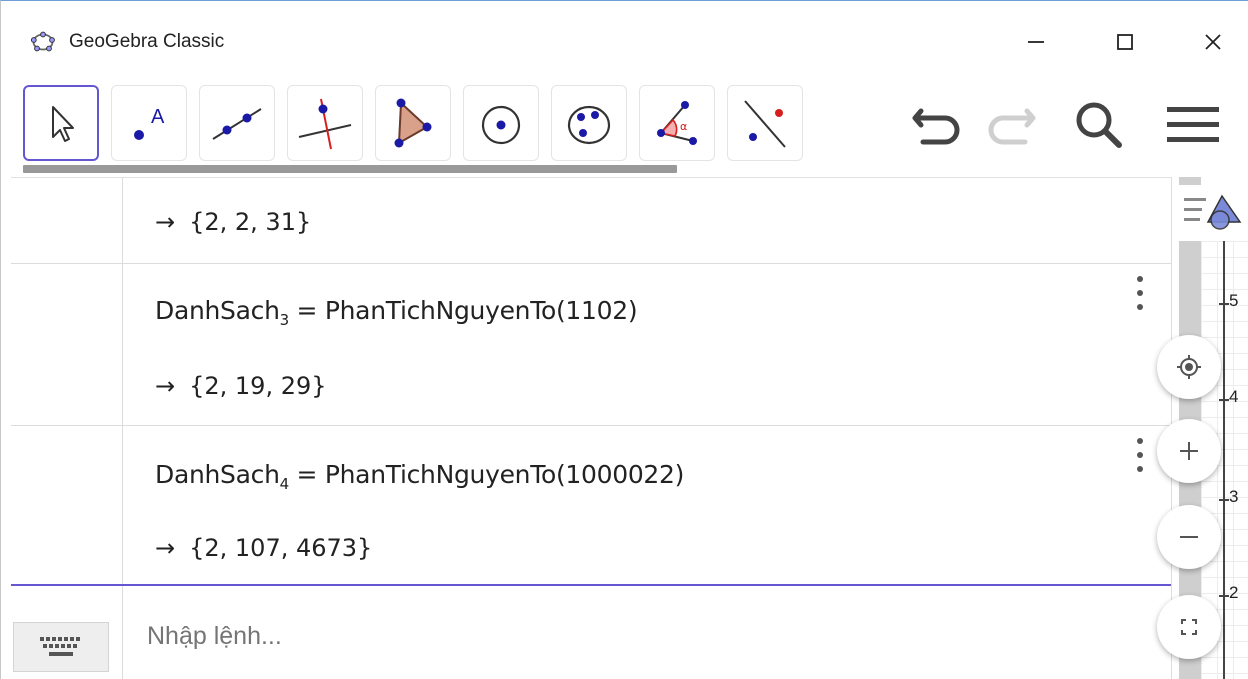  What do you see at coordinates (620, 474) in the screenshot?
I see `command-argument: (1000022)` at bounding box center [620, 474].